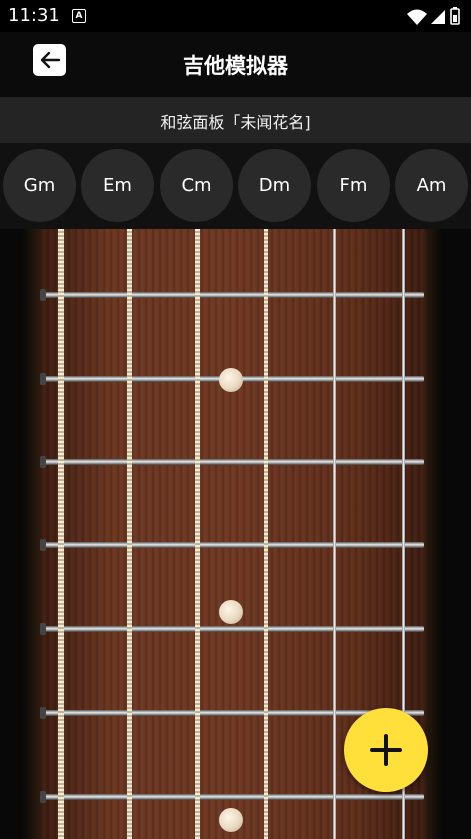 The width and height of the screenshot is (471, 839). What do you see at coordinates (431, 185) in the screenshot?
I see `chord-button-am: Am` at bounding box center [431, 185].